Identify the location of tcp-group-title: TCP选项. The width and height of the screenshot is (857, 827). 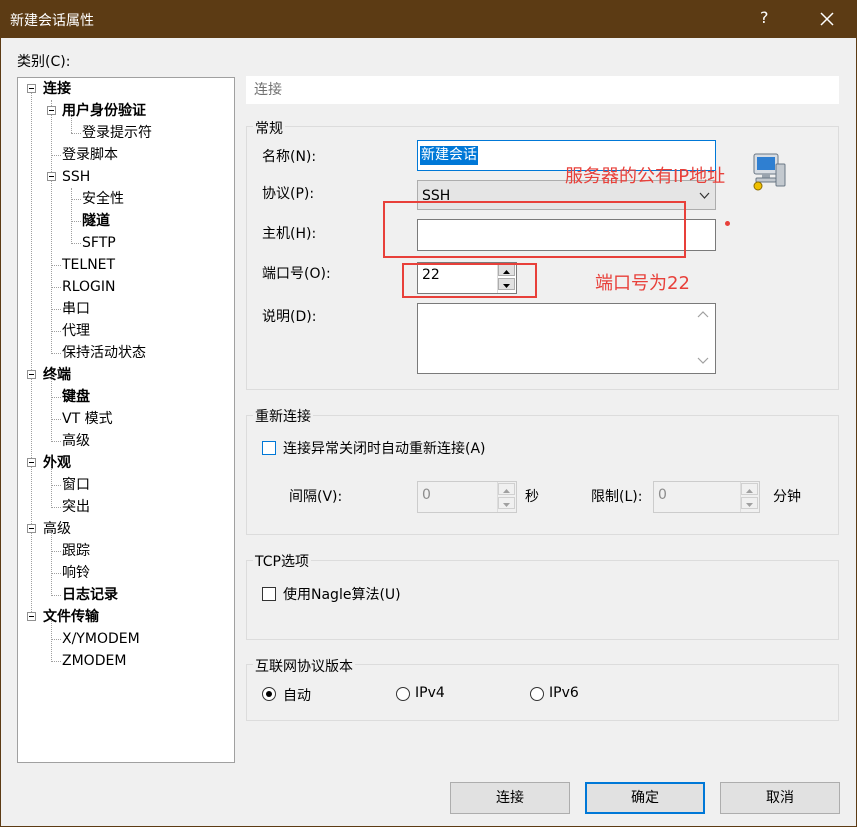
(282, 561).